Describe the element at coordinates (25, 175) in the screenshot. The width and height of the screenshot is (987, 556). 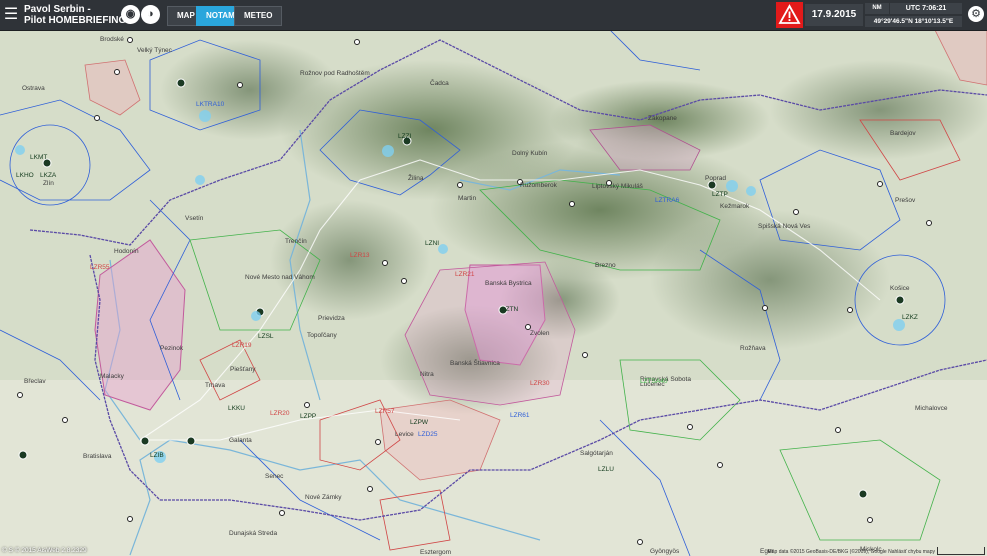
I see `aerodrome-label: LKHO` at that location.